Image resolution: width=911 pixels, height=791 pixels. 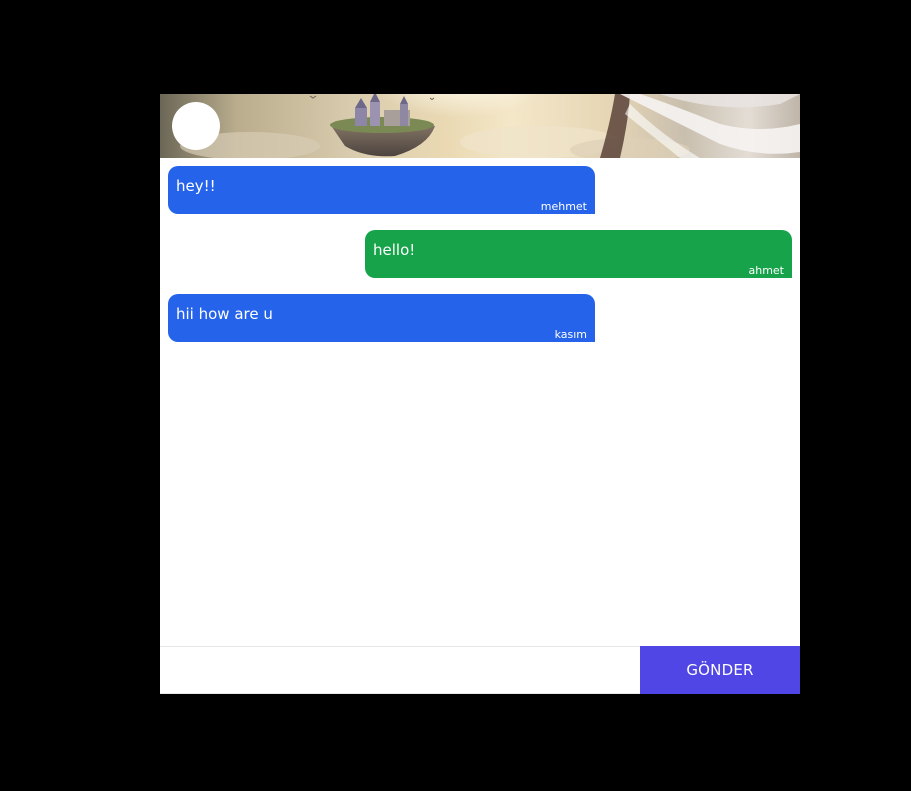 I want to click on message-sender: mehmet, so click(x=563, y=206).